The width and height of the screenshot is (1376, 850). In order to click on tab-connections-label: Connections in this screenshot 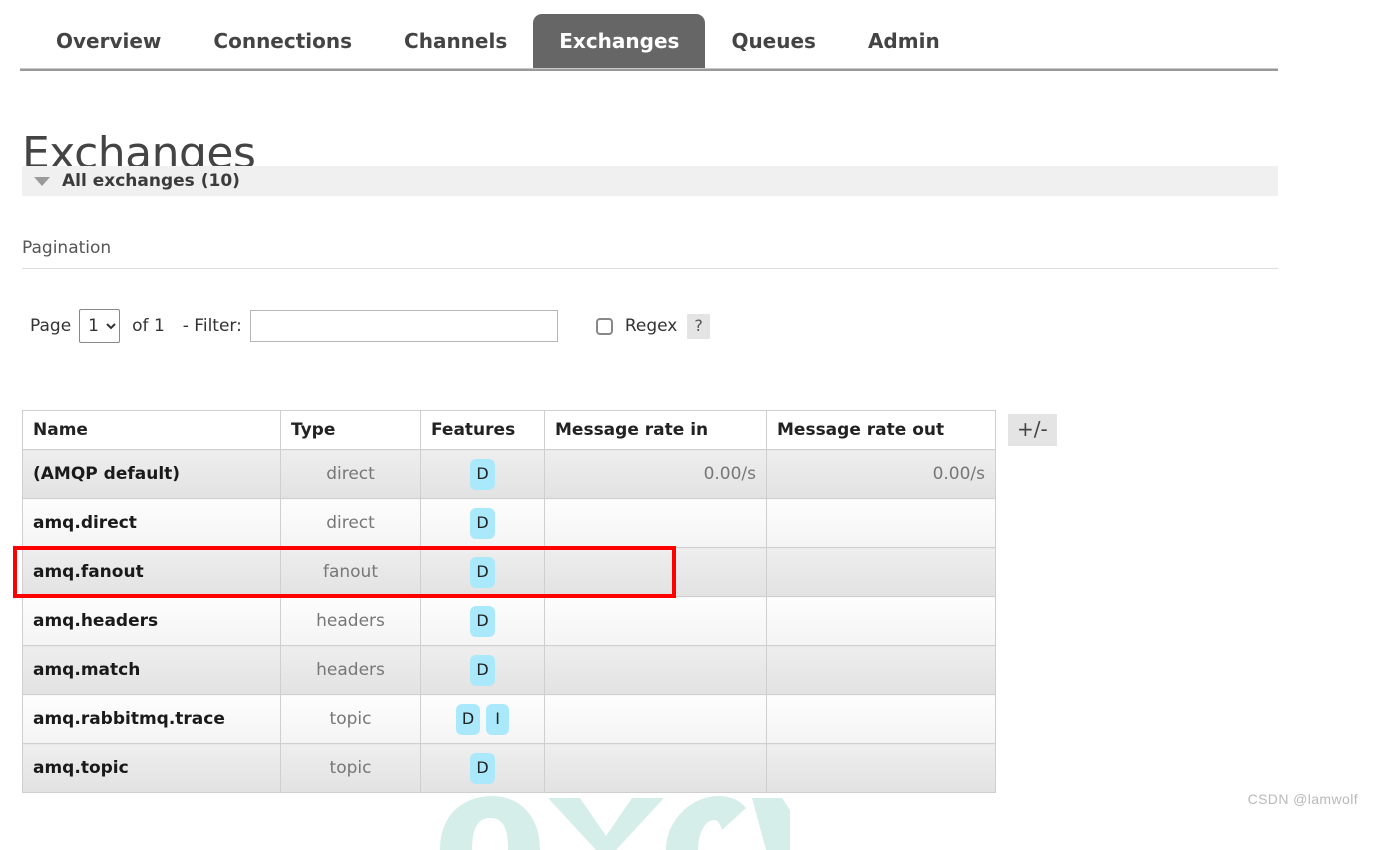, I will do `click(283, 41)`.